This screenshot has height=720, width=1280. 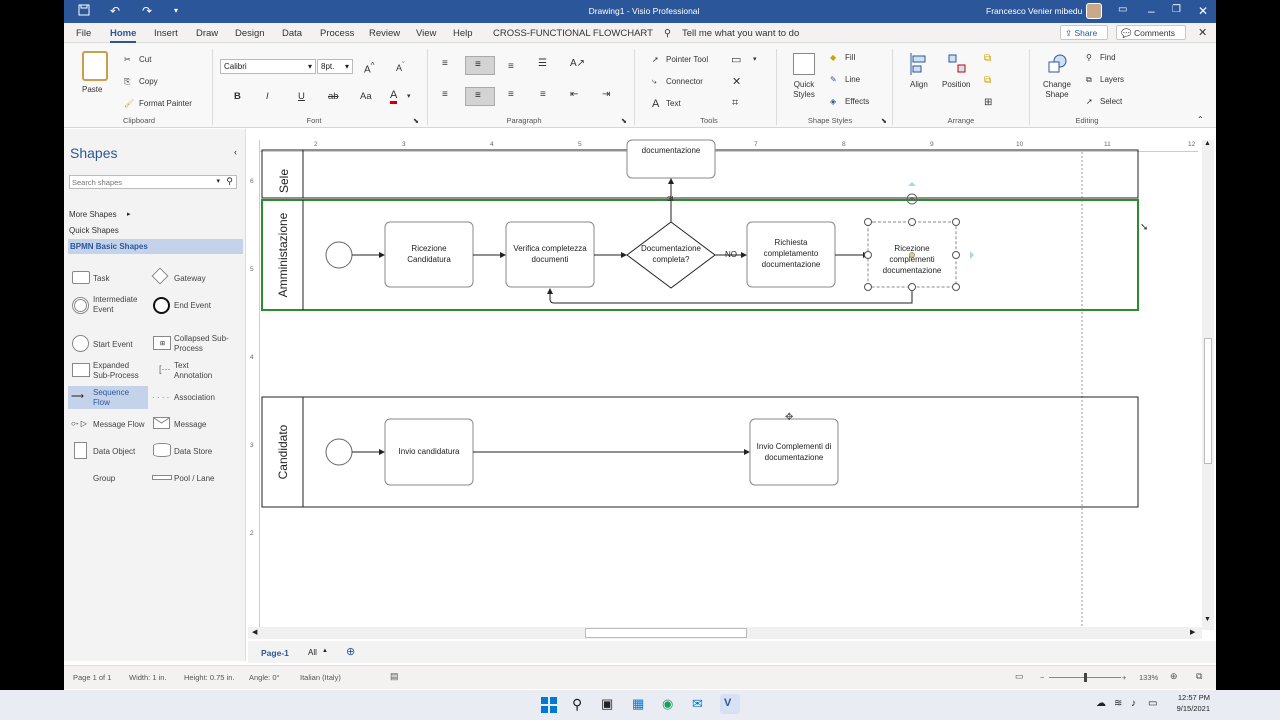 I want to click on start-event-admin, so click(x=339, y=255).